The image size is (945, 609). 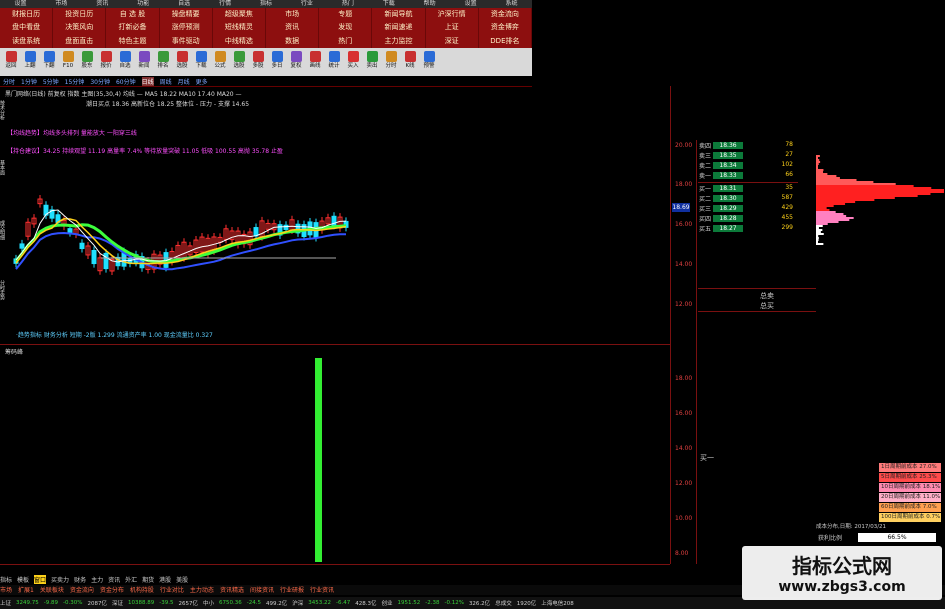 I want to click on quick-link: 上证, so click(x=452, y=28).